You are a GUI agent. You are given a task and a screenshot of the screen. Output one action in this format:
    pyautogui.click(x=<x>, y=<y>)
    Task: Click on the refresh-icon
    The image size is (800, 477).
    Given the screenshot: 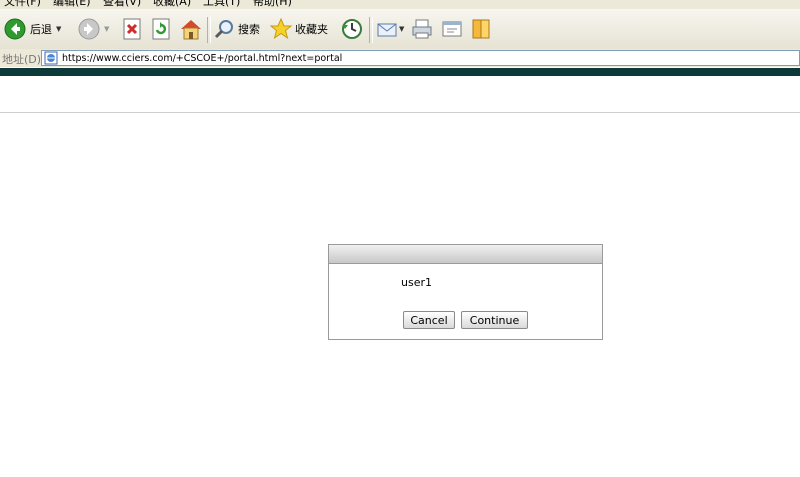 What is the action you would take?
    pyautogui.click(x=161, y=29)
    